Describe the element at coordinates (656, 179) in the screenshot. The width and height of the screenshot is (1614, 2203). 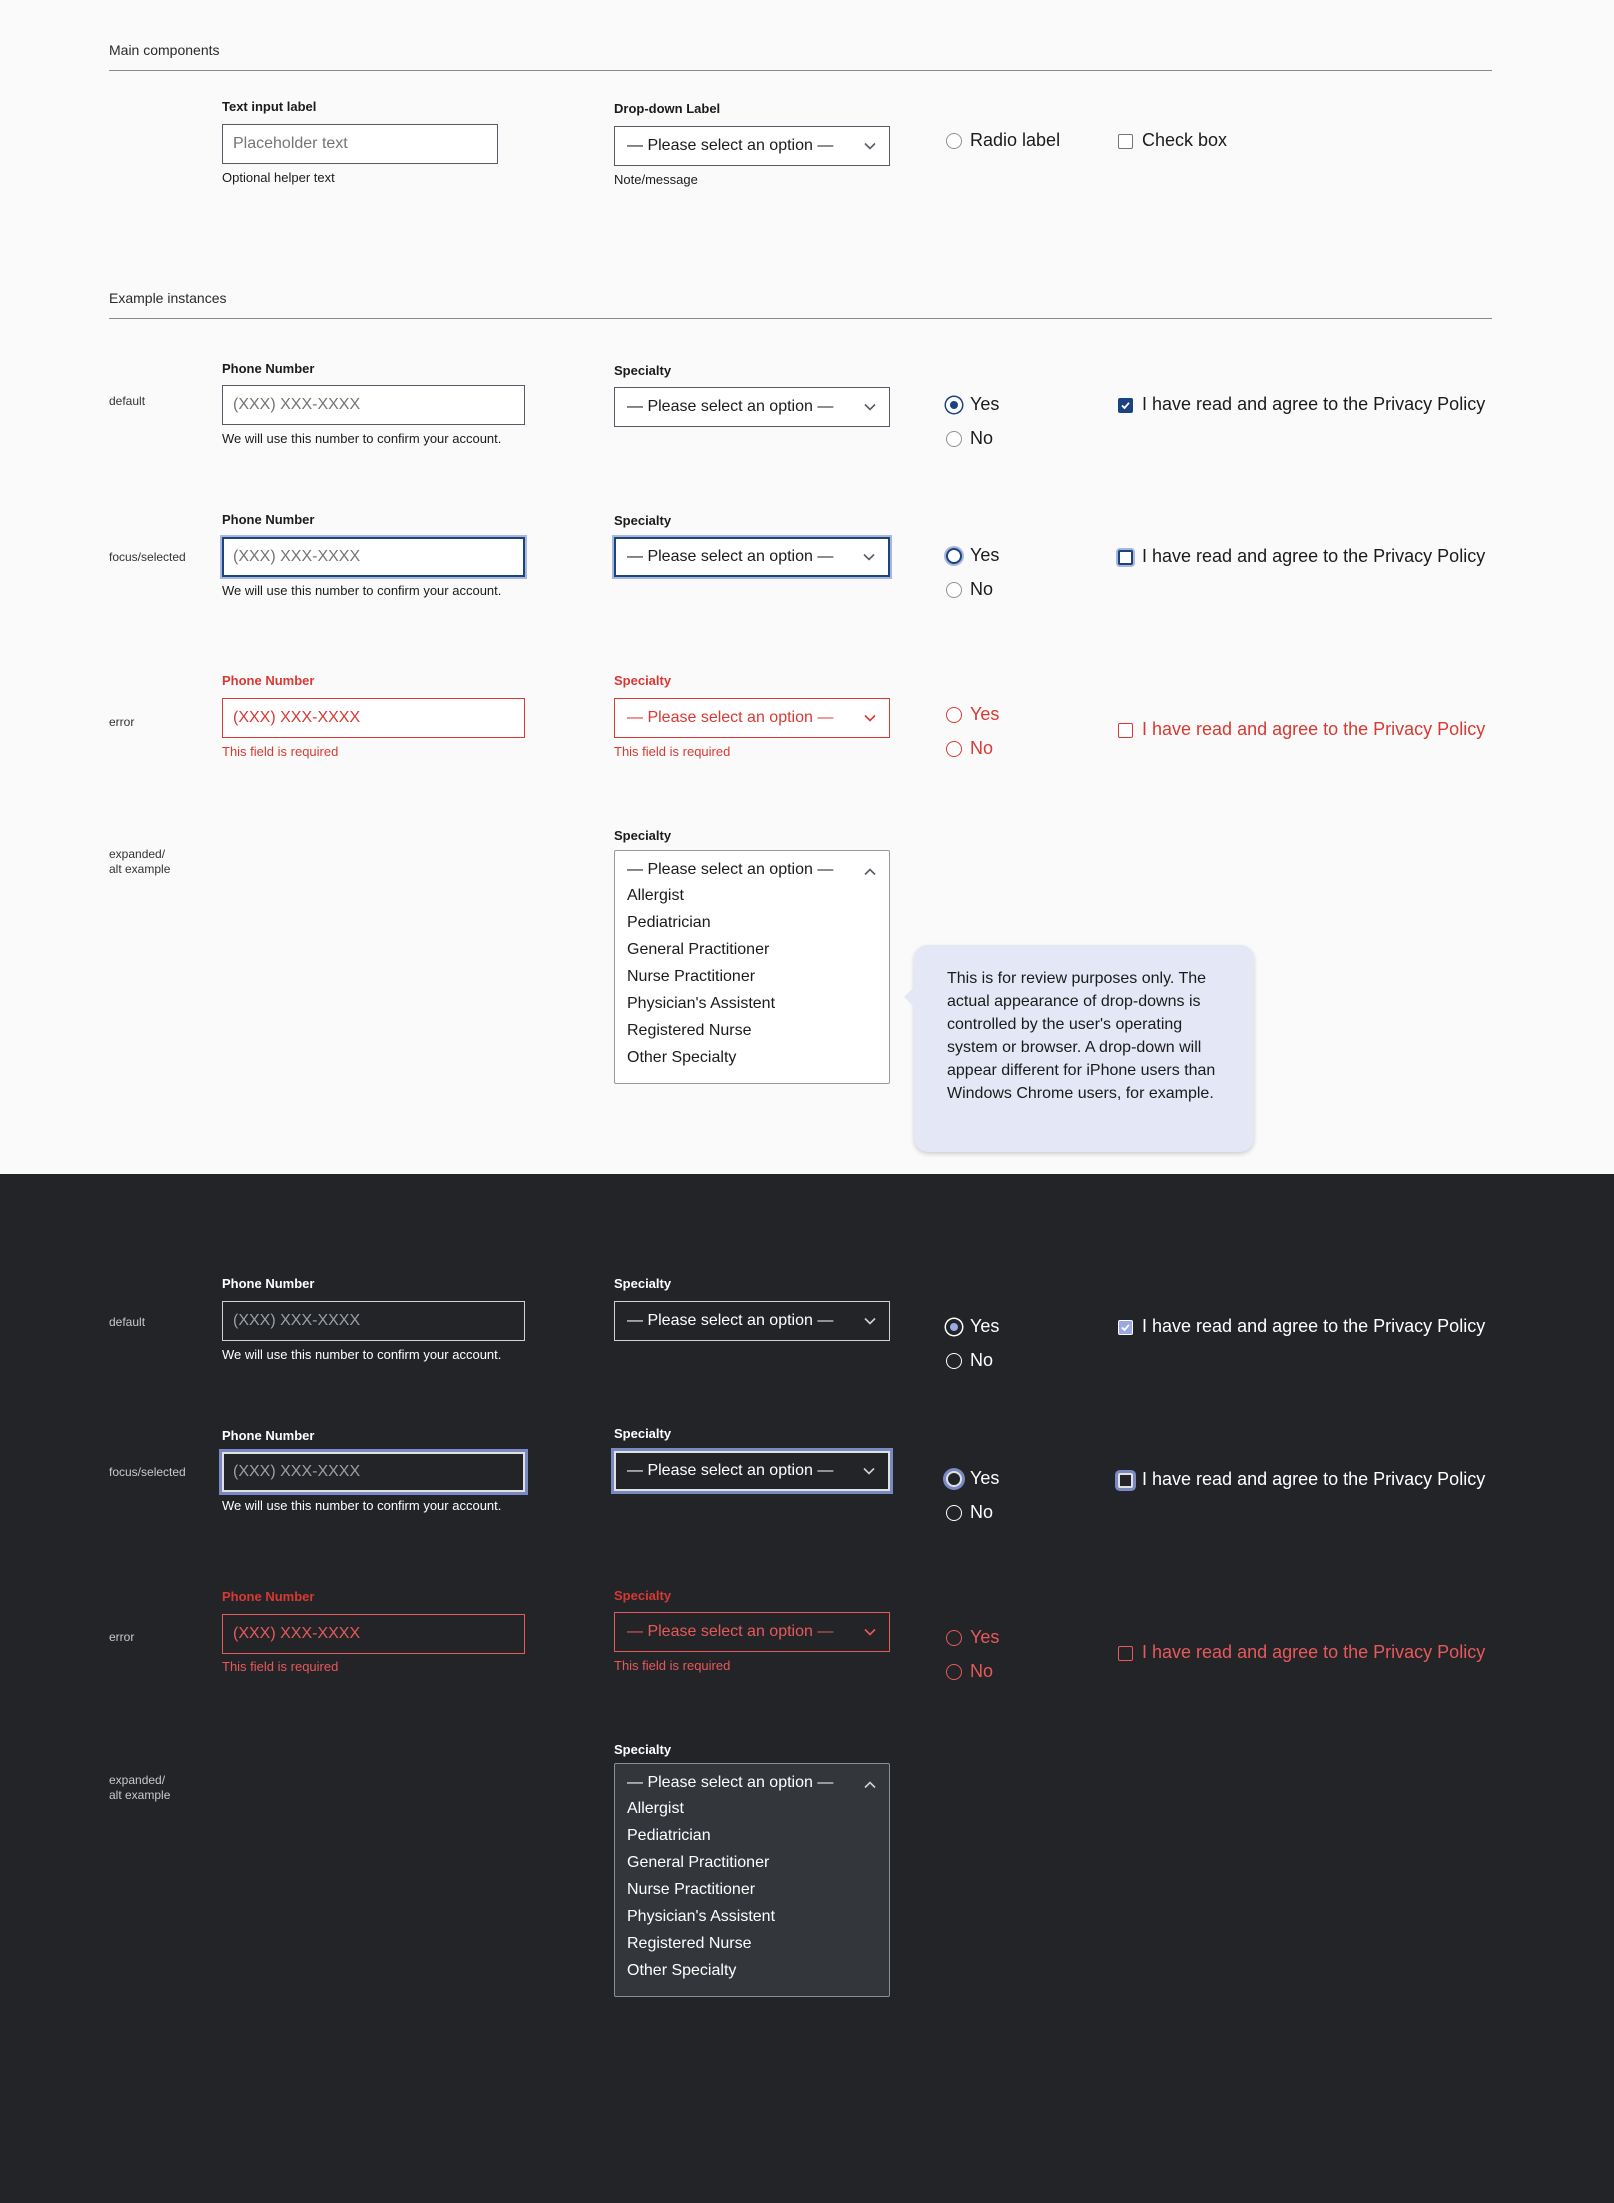
I see `dropdown-note: Note/message` at that location.